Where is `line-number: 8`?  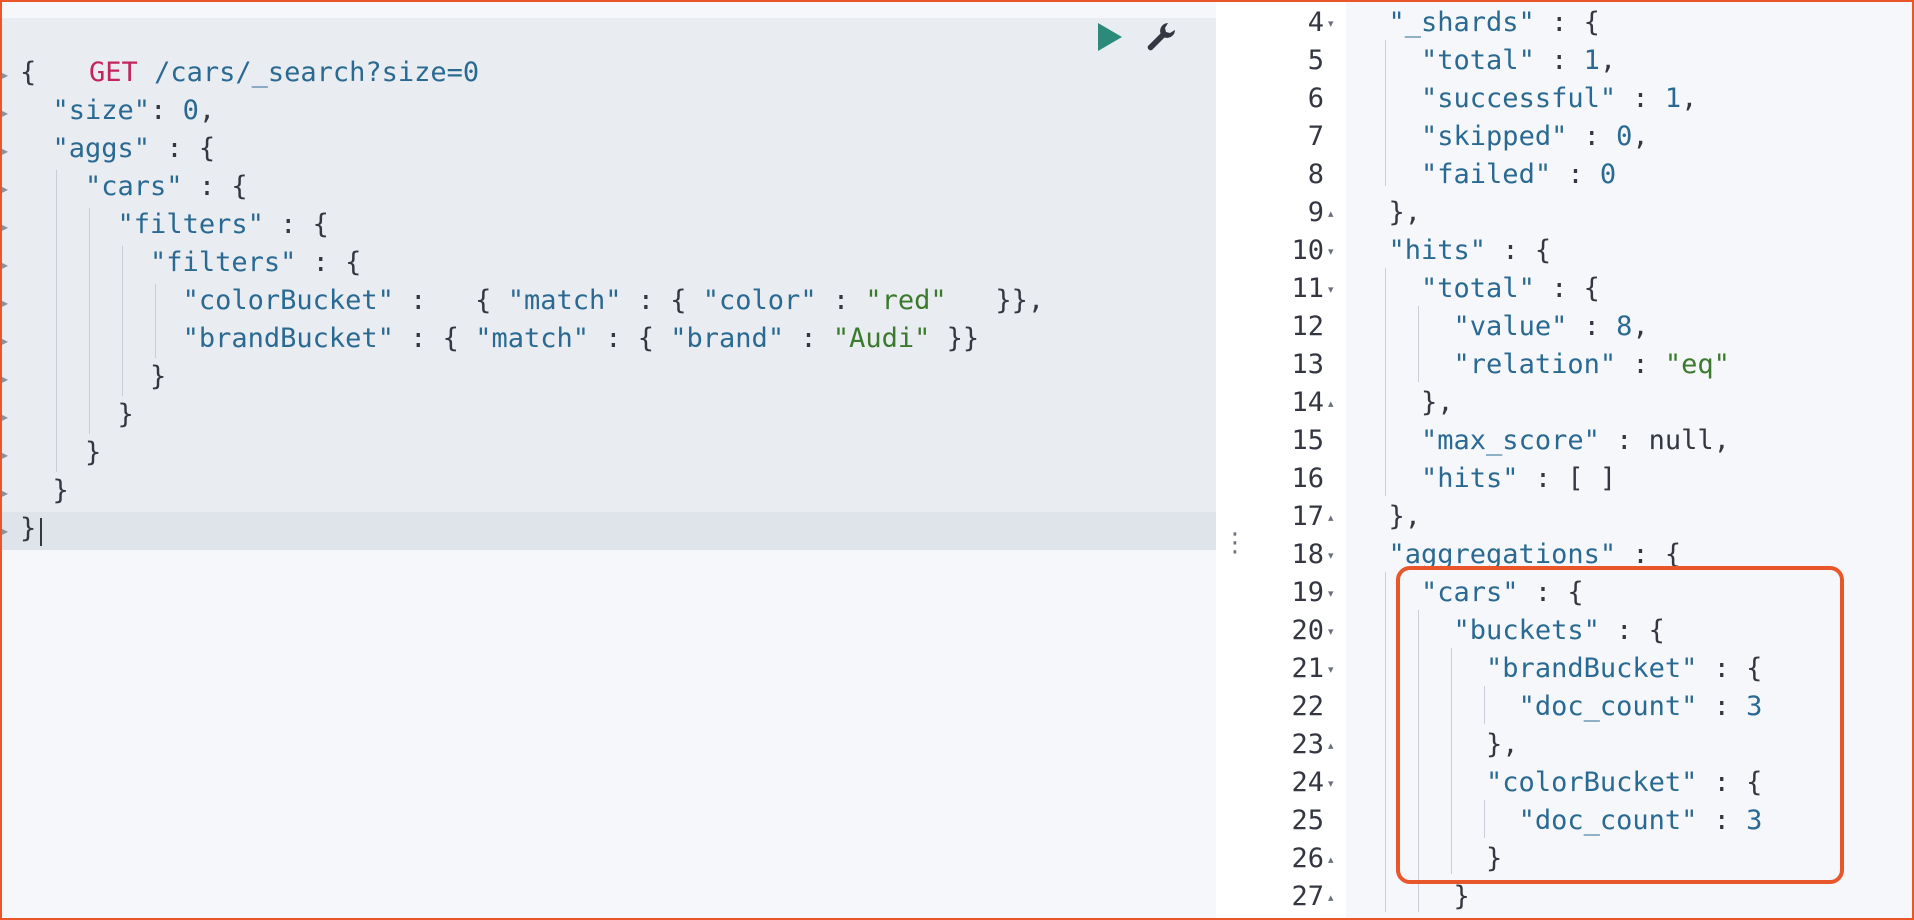 line-number: 8 is located at coordinates (1315, 174).